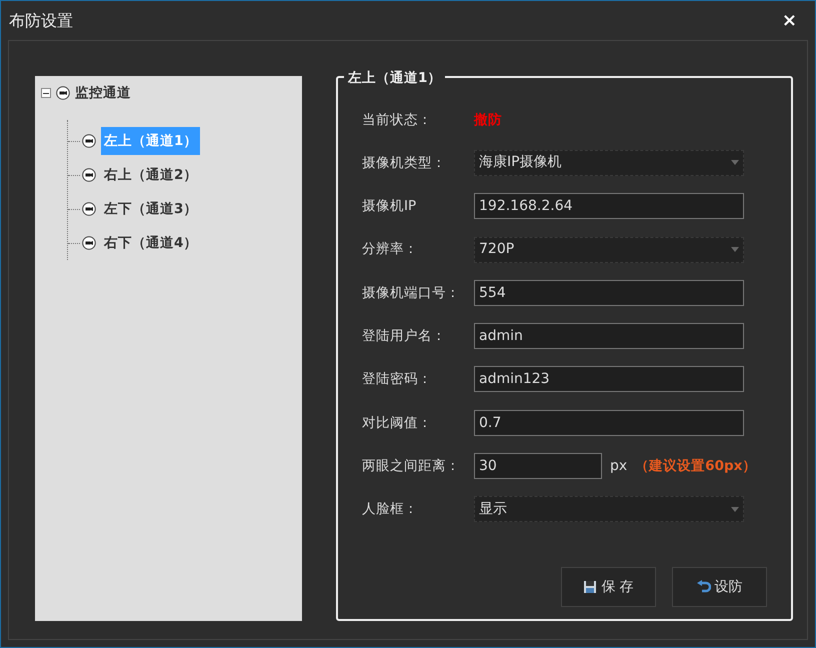 The image size is (816, 648). I want to click on field-label: 人脸框：, so click(390, 510).